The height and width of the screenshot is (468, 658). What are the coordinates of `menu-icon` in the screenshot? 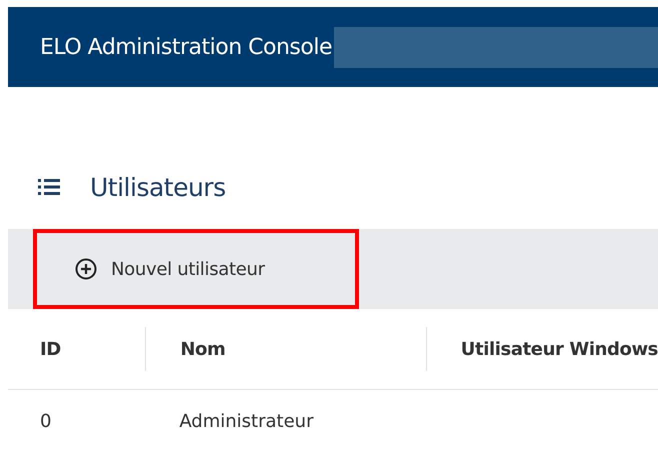 It's located at (49, 187).